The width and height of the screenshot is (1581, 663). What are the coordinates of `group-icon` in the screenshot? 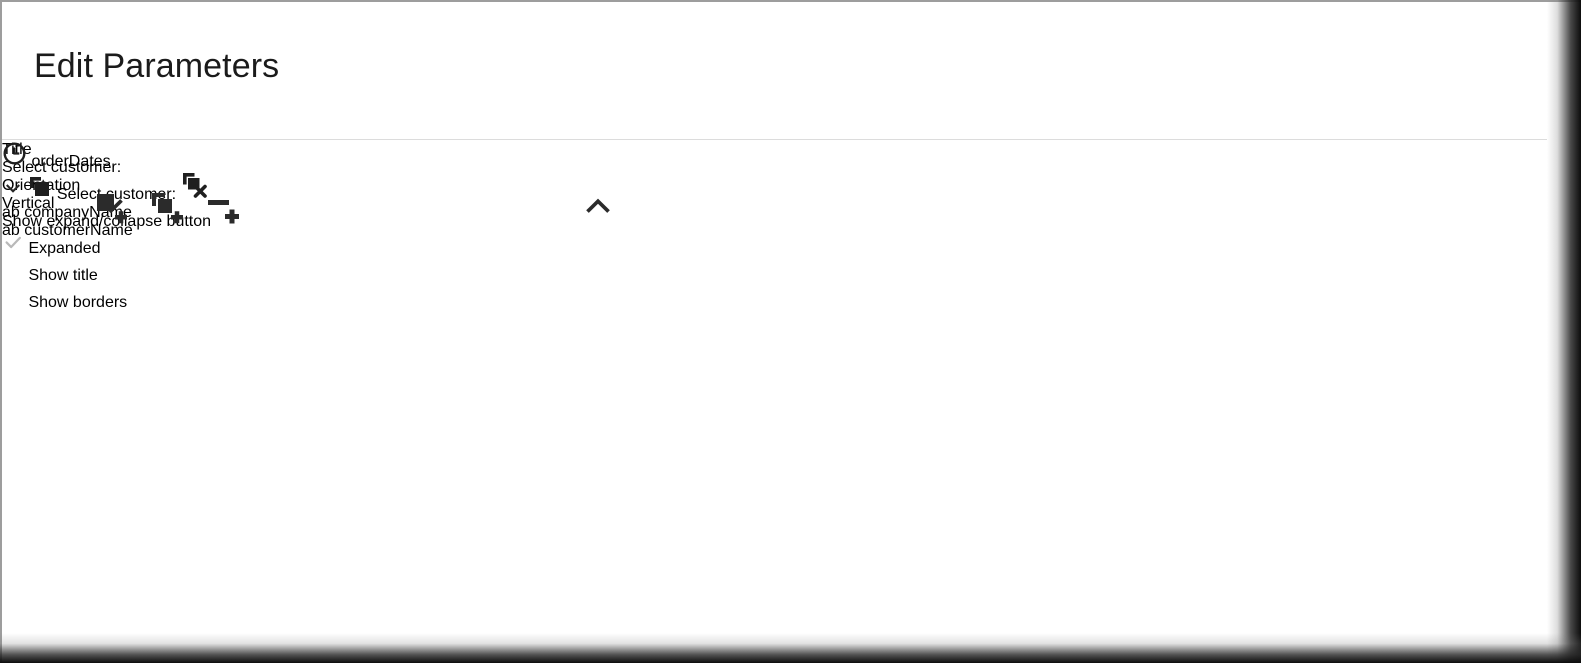 It's located at (42, 190).